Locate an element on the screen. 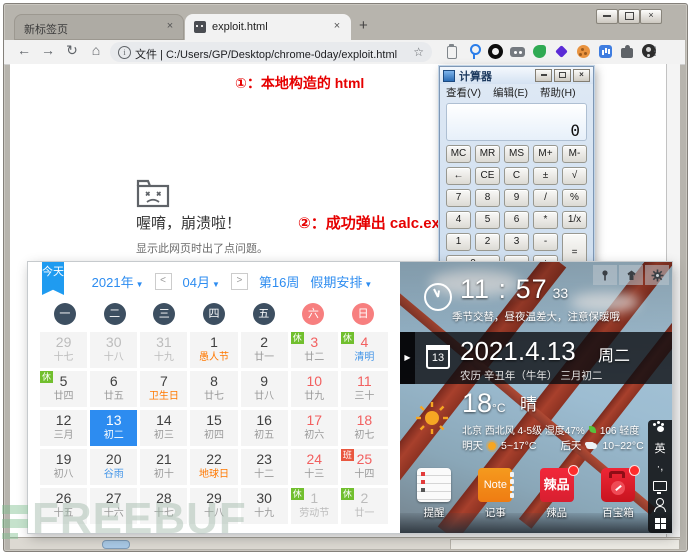 The height and width of the screenshot is (558, 690). calculator-titlebar: 计算器 × is located at coordinates (516, 75).